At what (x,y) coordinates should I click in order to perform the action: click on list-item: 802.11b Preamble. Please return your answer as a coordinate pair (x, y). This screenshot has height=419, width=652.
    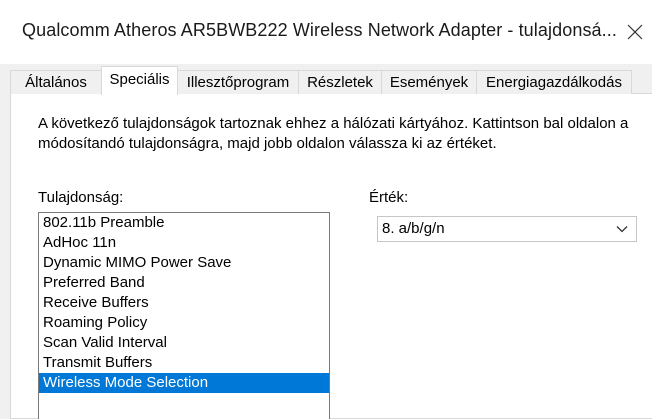
    Looking at the image, I should click on (184, 223).